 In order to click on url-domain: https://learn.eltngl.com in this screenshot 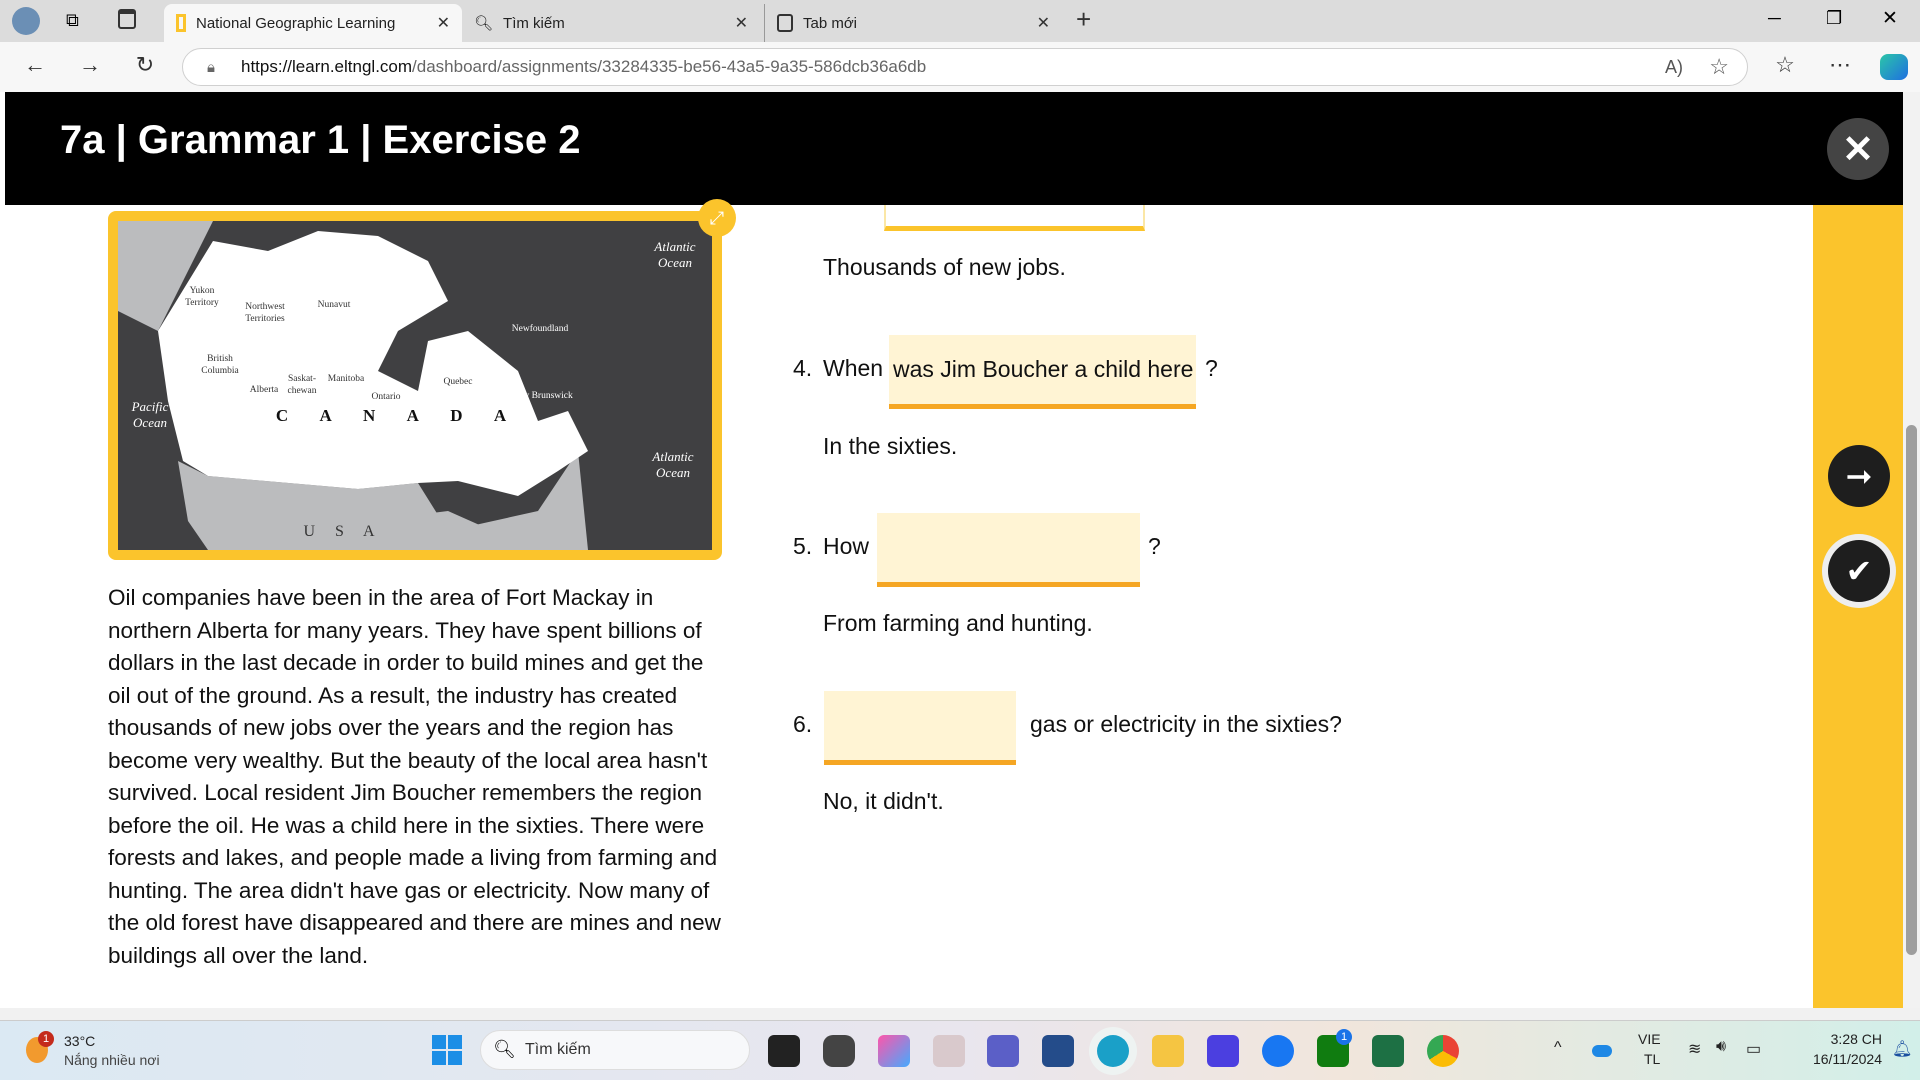, I will do `click(327, 66)`.